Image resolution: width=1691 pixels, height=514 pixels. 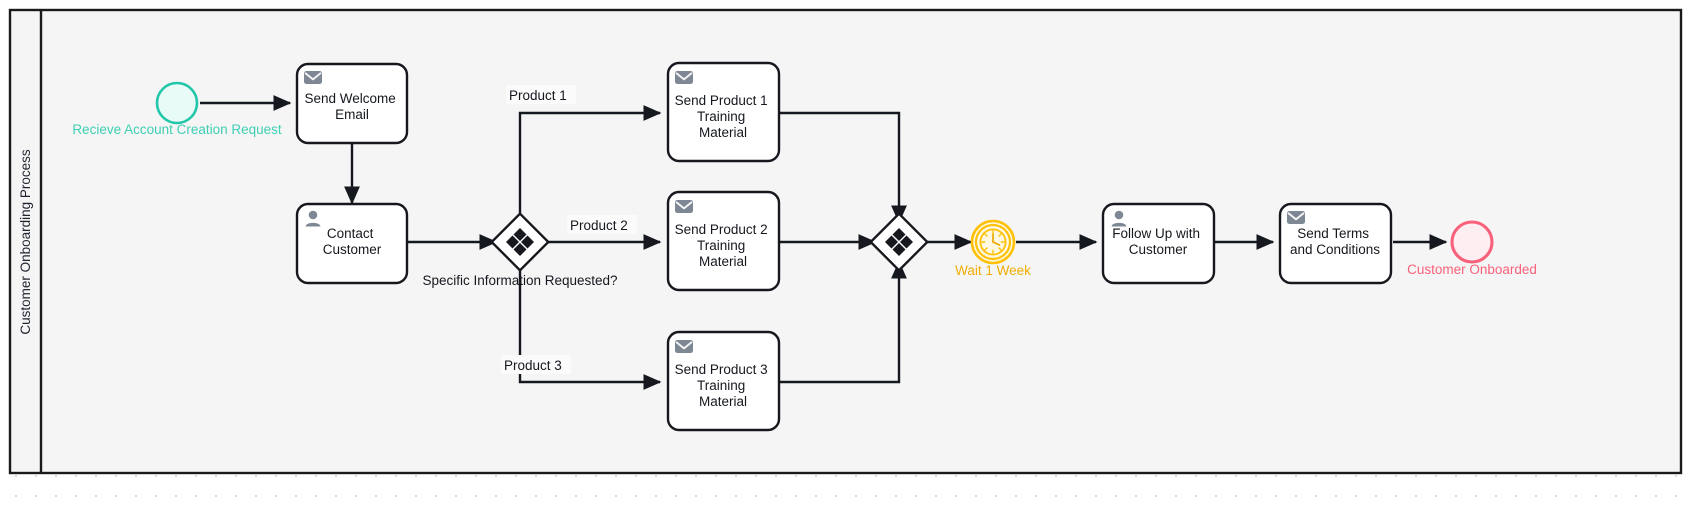 I want to click on flow-label-product1: Product 1, so click(x=538, y=95).